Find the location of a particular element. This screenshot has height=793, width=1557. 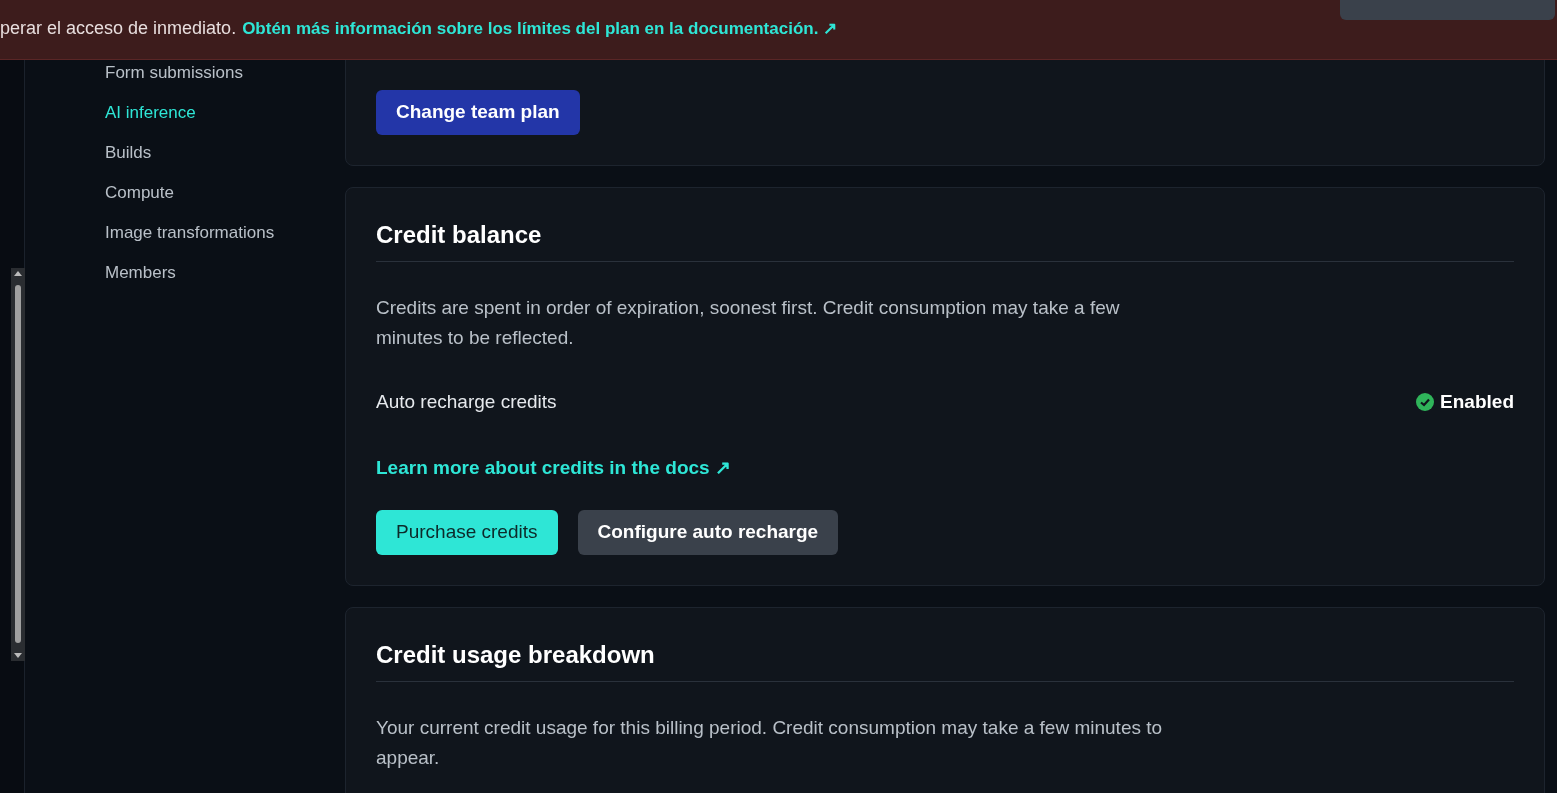

sidebar-item: Compute is located at coordinates (139, 203).